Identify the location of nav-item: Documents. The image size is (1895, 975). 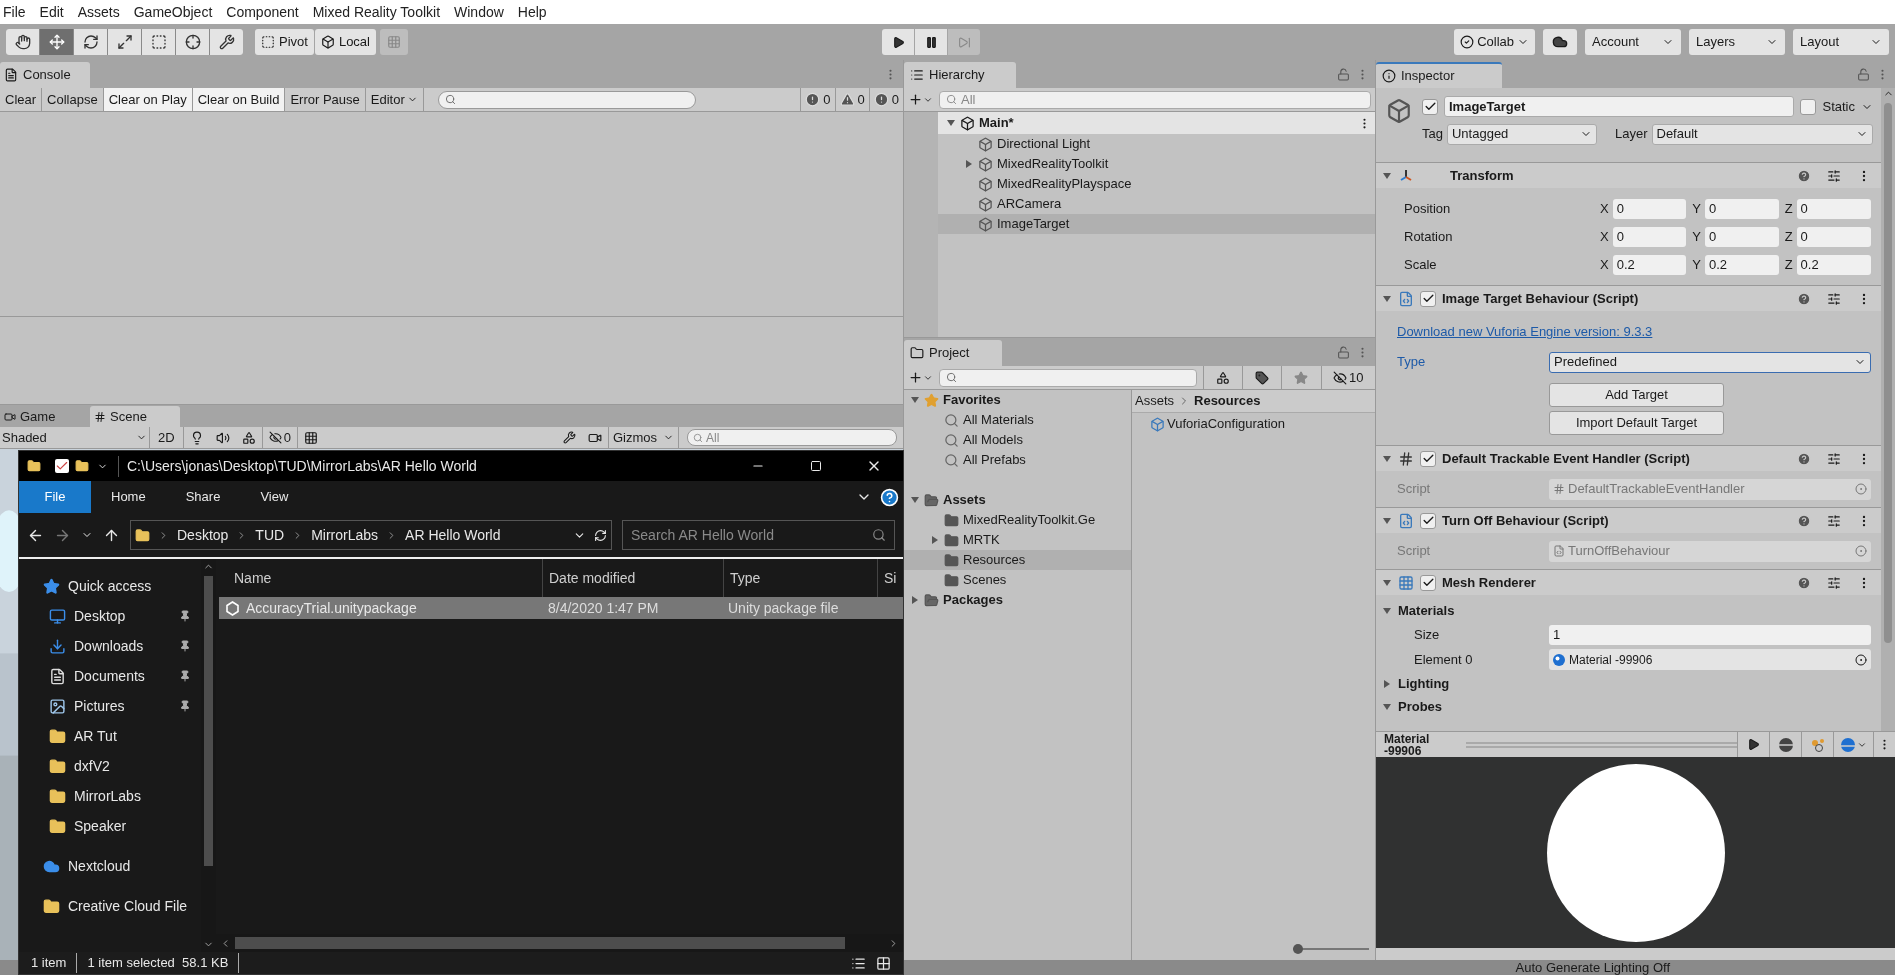
(110, 676).